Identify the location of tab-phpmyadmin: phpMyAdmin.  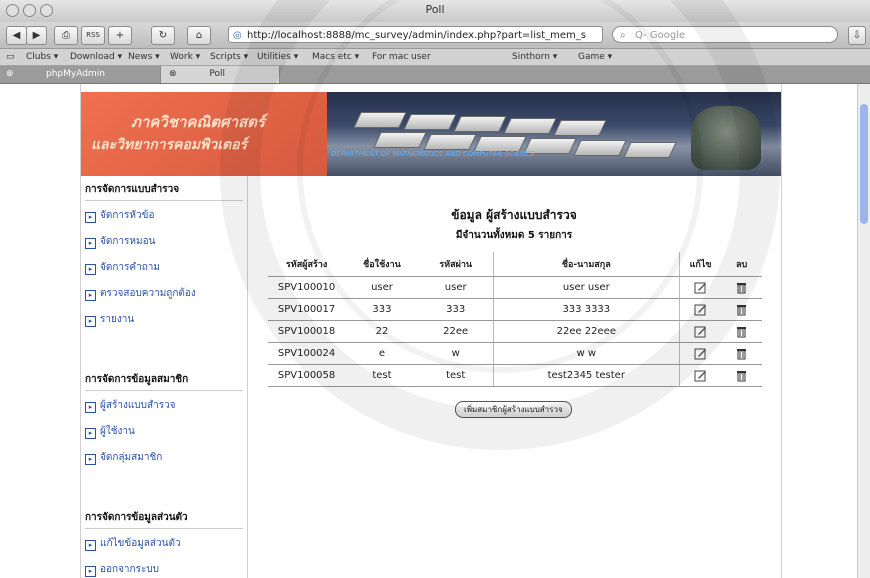
(101, 74).